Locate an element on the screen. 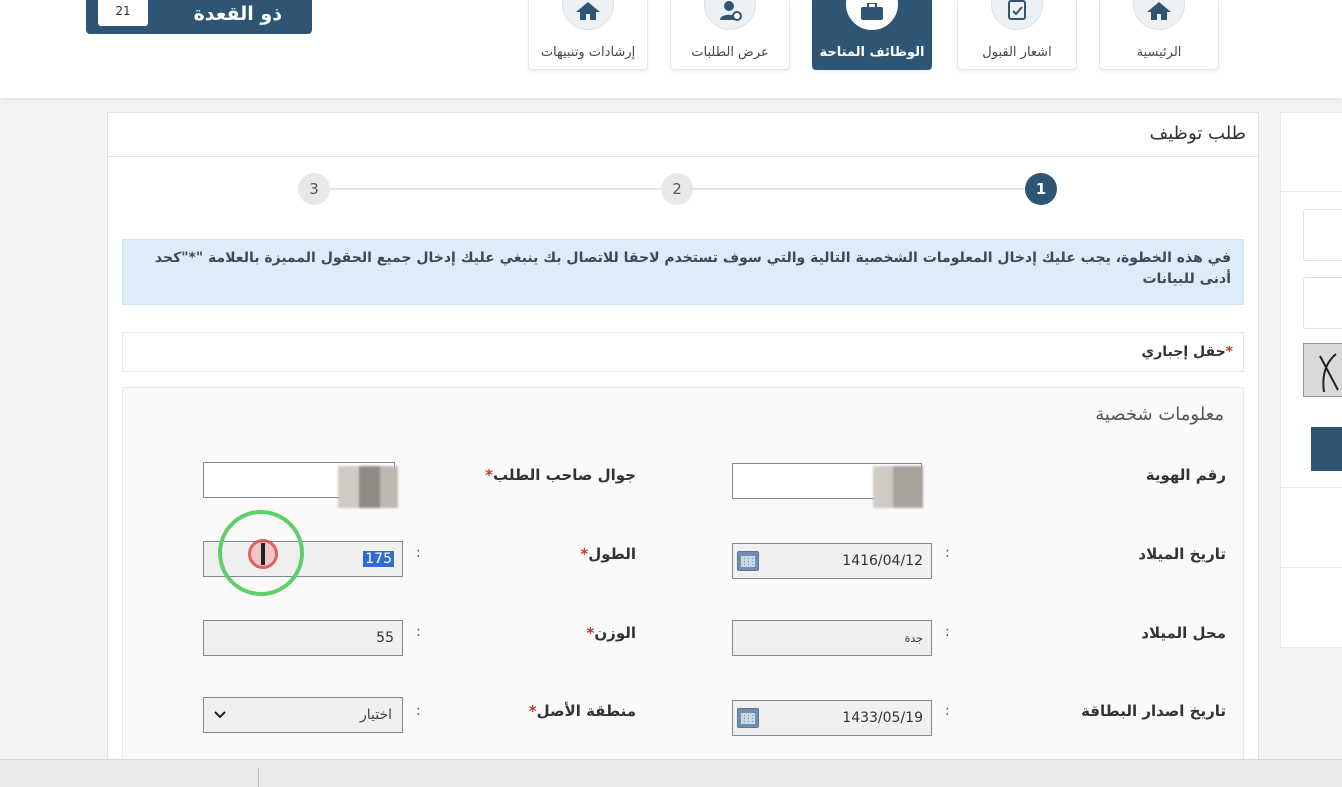  date-month: ذو القعدة is located at coordinates (237, 14).